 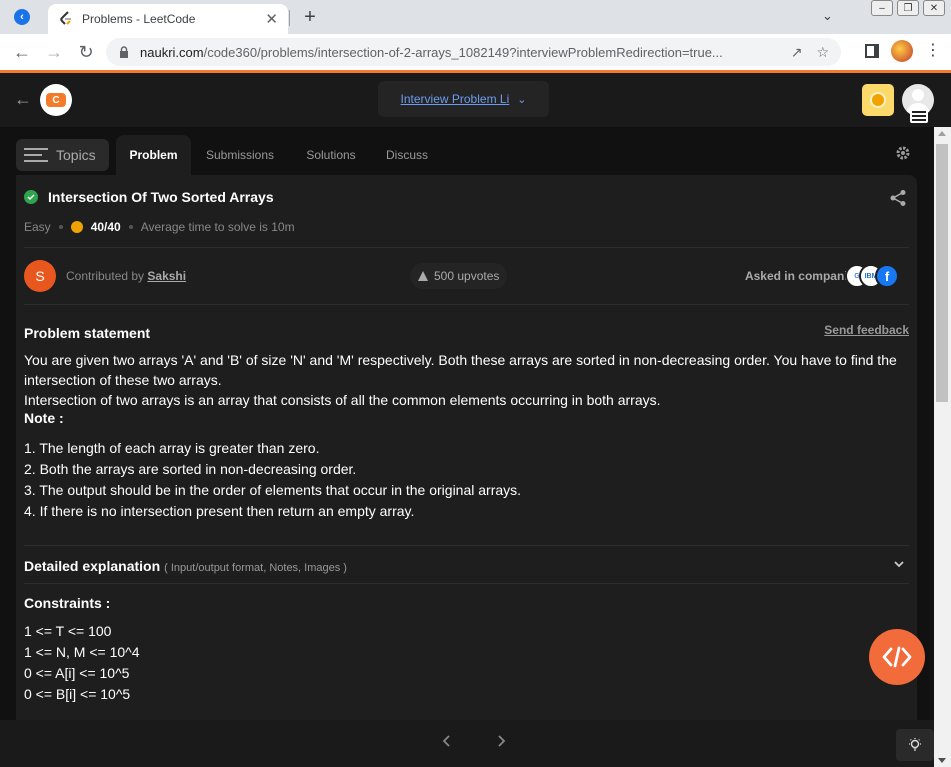 I want to click on lock-icon, so click(x=124, y=52).